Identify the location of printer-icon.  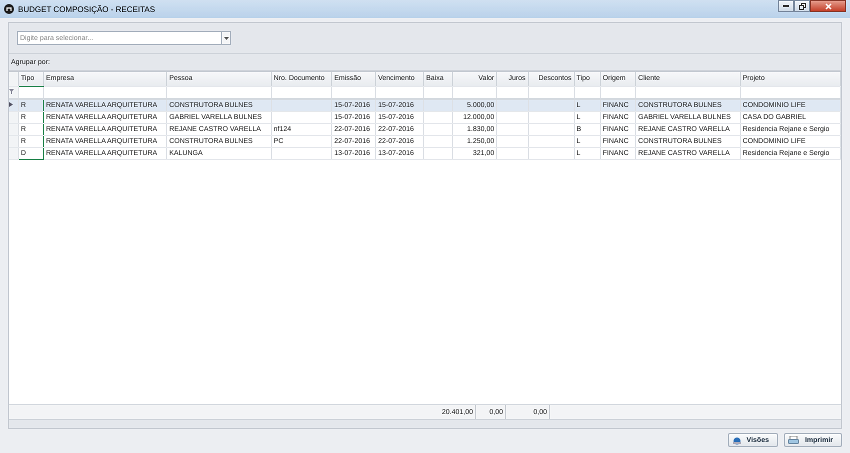
(793, 440).